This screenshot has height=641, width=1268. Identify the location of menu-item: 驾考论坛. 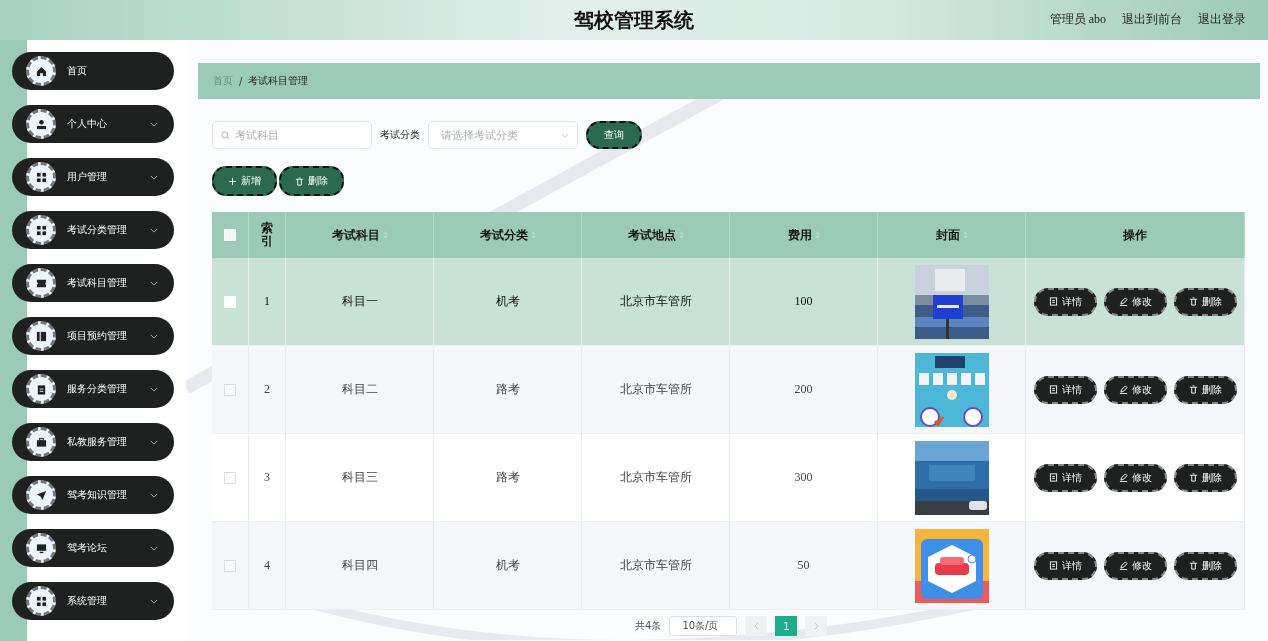
(93, 548).